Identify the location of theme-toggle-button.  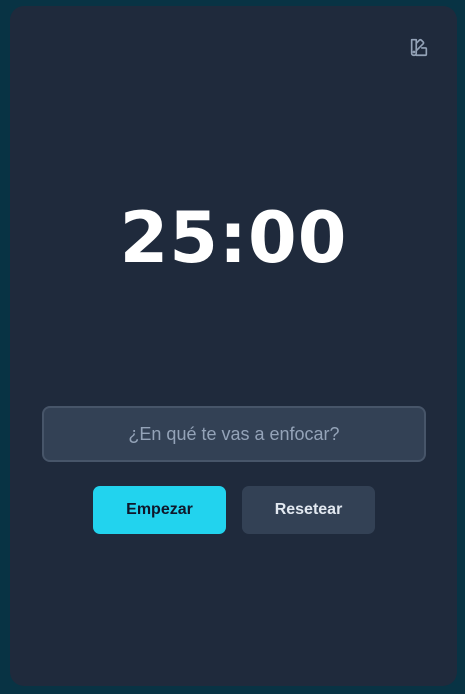
(419, 47).